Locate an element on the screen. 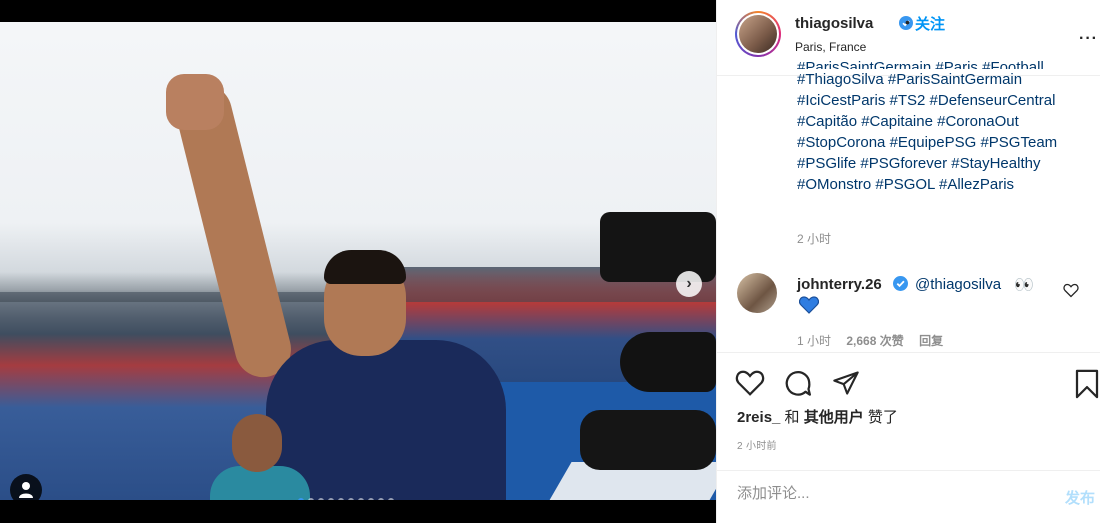 The image size is (1100, 523). carousel-dots is located at coordinates (346, 499).